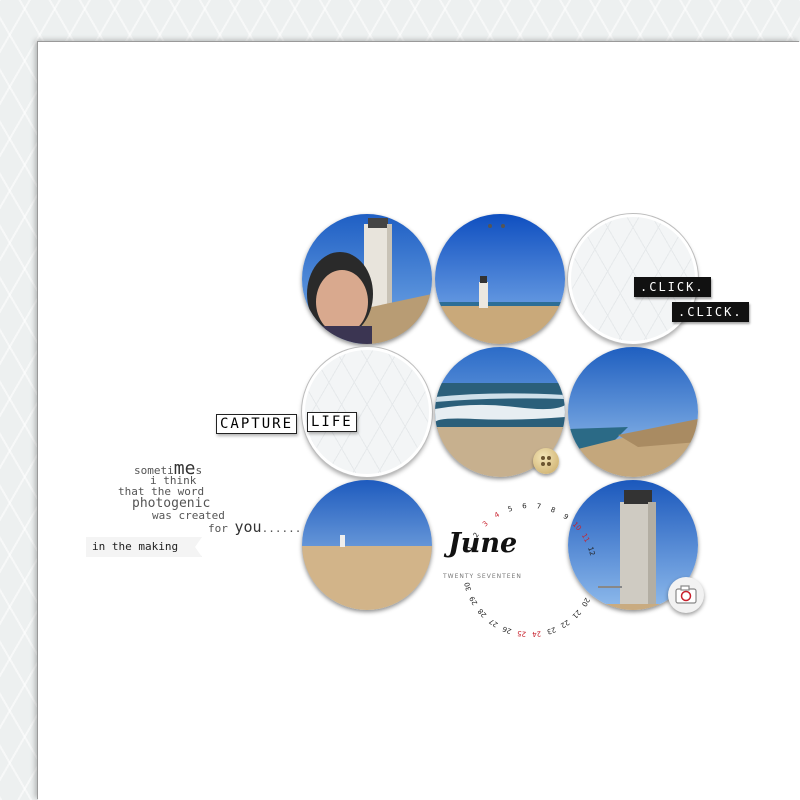  I want to click on calendar-day-21: 21, so click(576, 614).